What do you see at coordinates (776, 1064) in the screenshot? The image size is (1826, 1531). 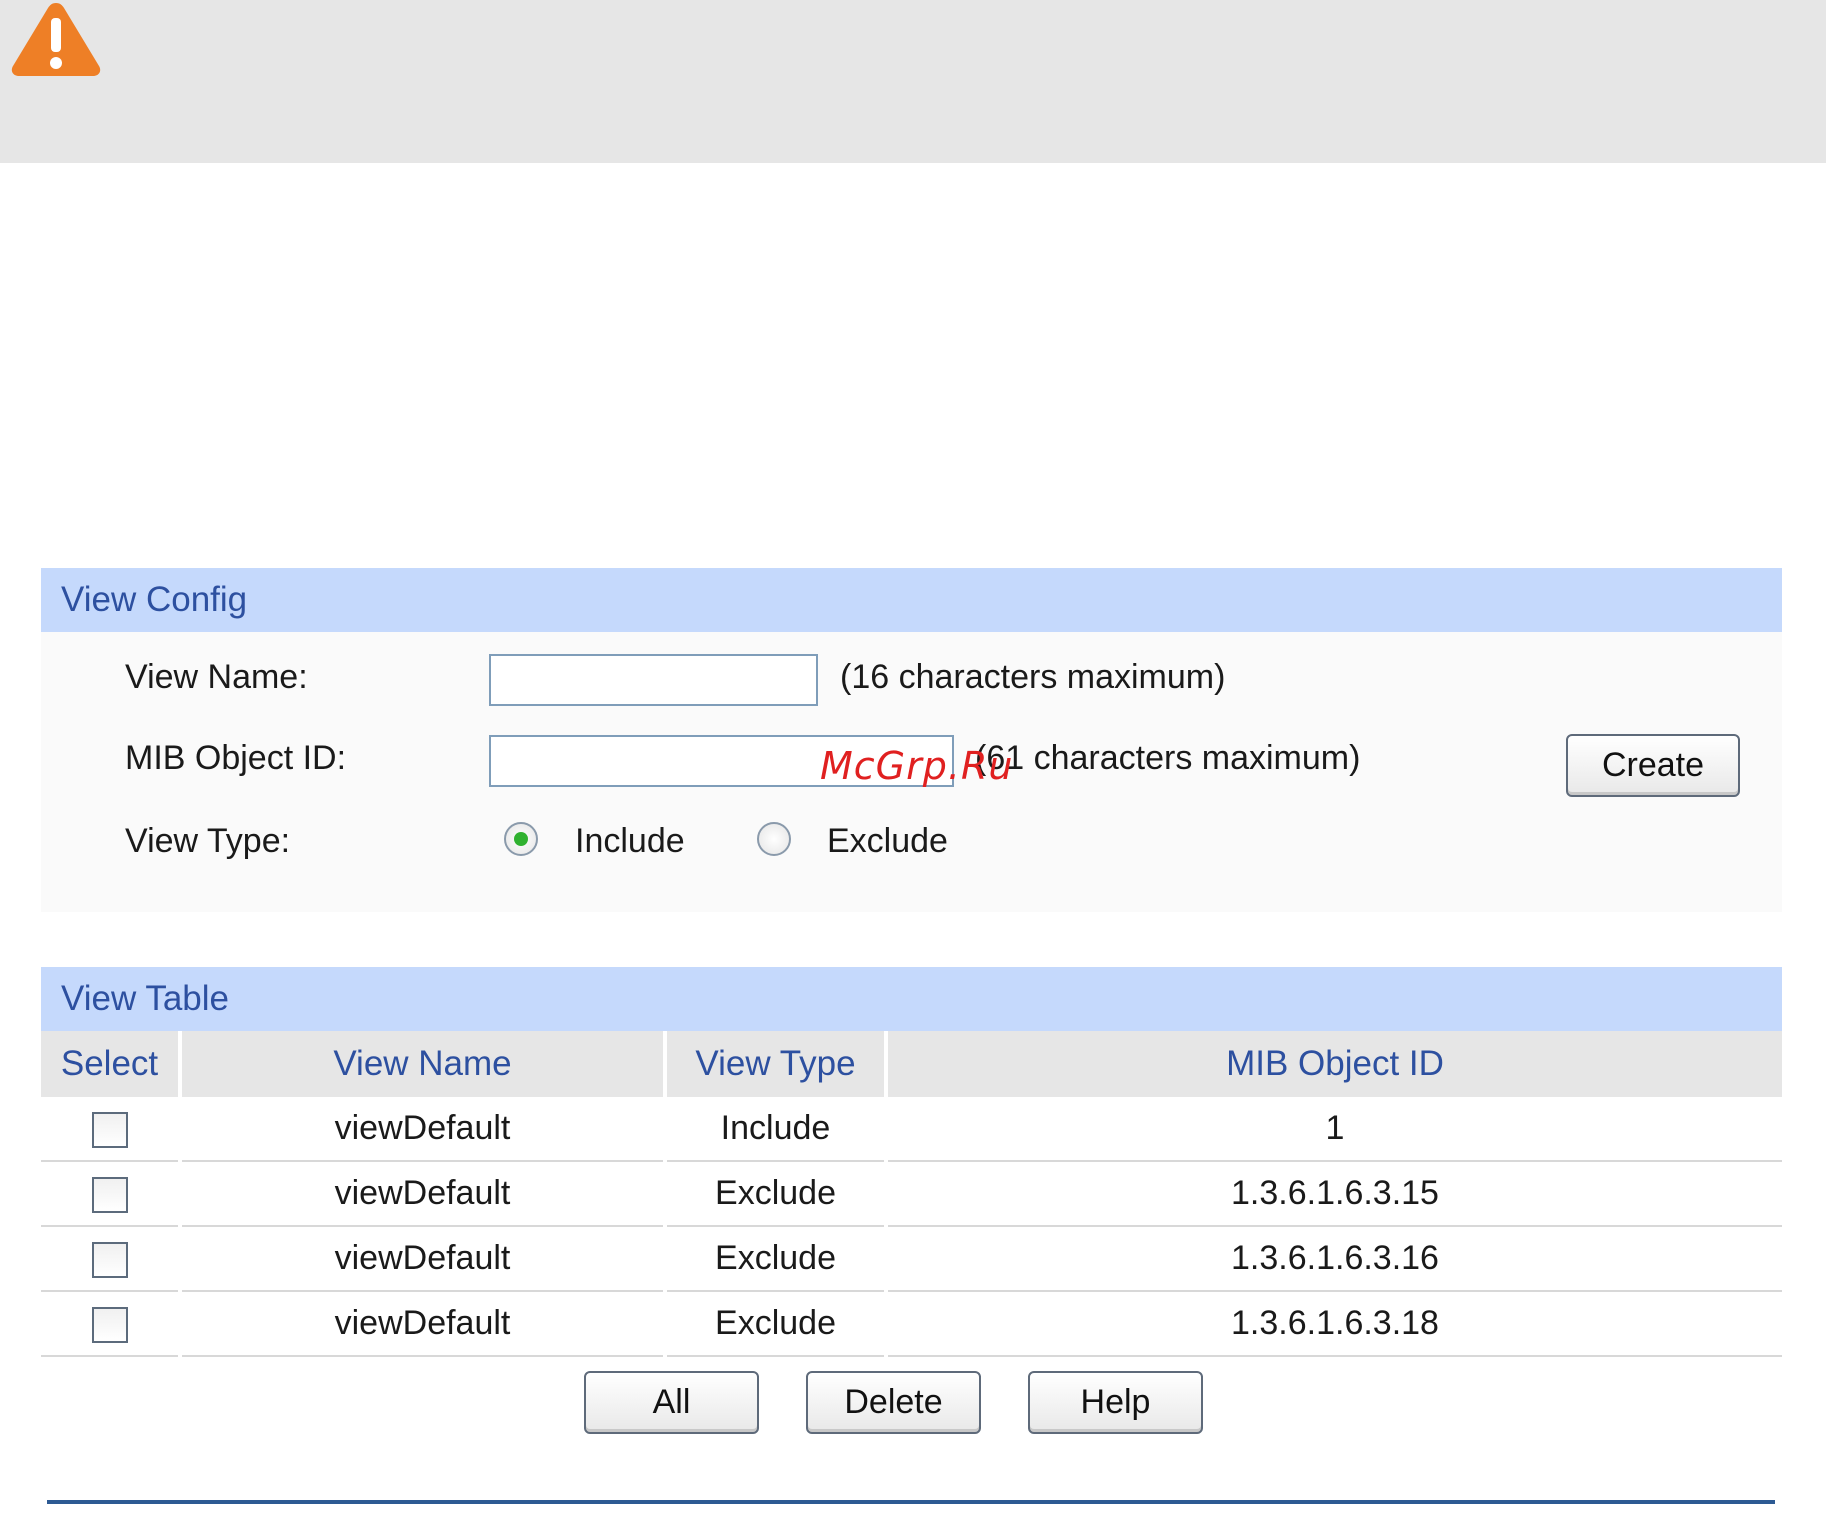 I see `column-header-view-type: View Type` at bounding box center [776, 1064].